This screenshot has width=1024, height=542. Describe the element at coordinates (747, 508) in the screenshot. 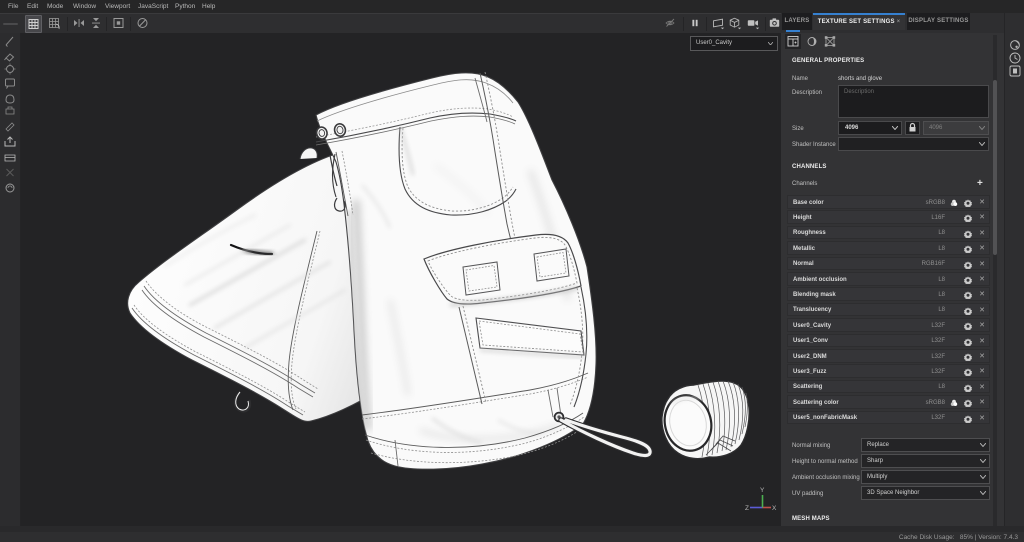

I see `svg-text: Z` at that location.